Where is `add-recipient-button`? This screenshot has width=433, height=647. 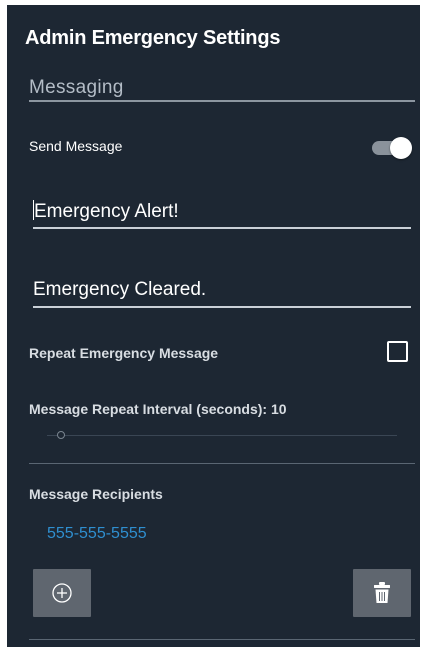 add-recipient-button is located at coordinates (62, 593).